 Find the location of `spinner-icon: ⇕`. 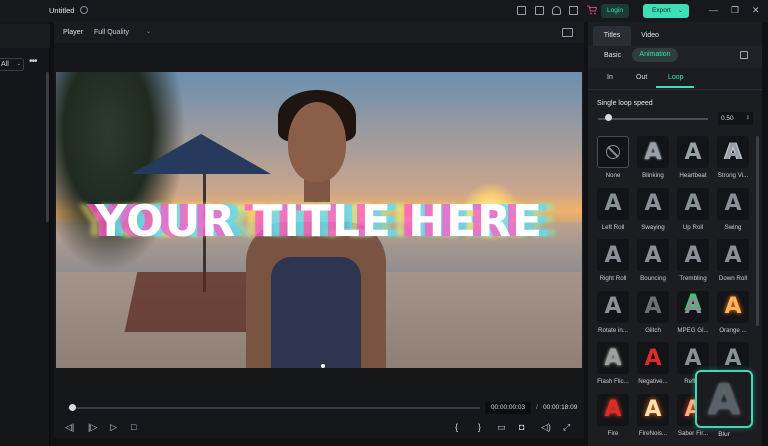

spinner-icon: ⇕ is located at coordinates (748, 118).